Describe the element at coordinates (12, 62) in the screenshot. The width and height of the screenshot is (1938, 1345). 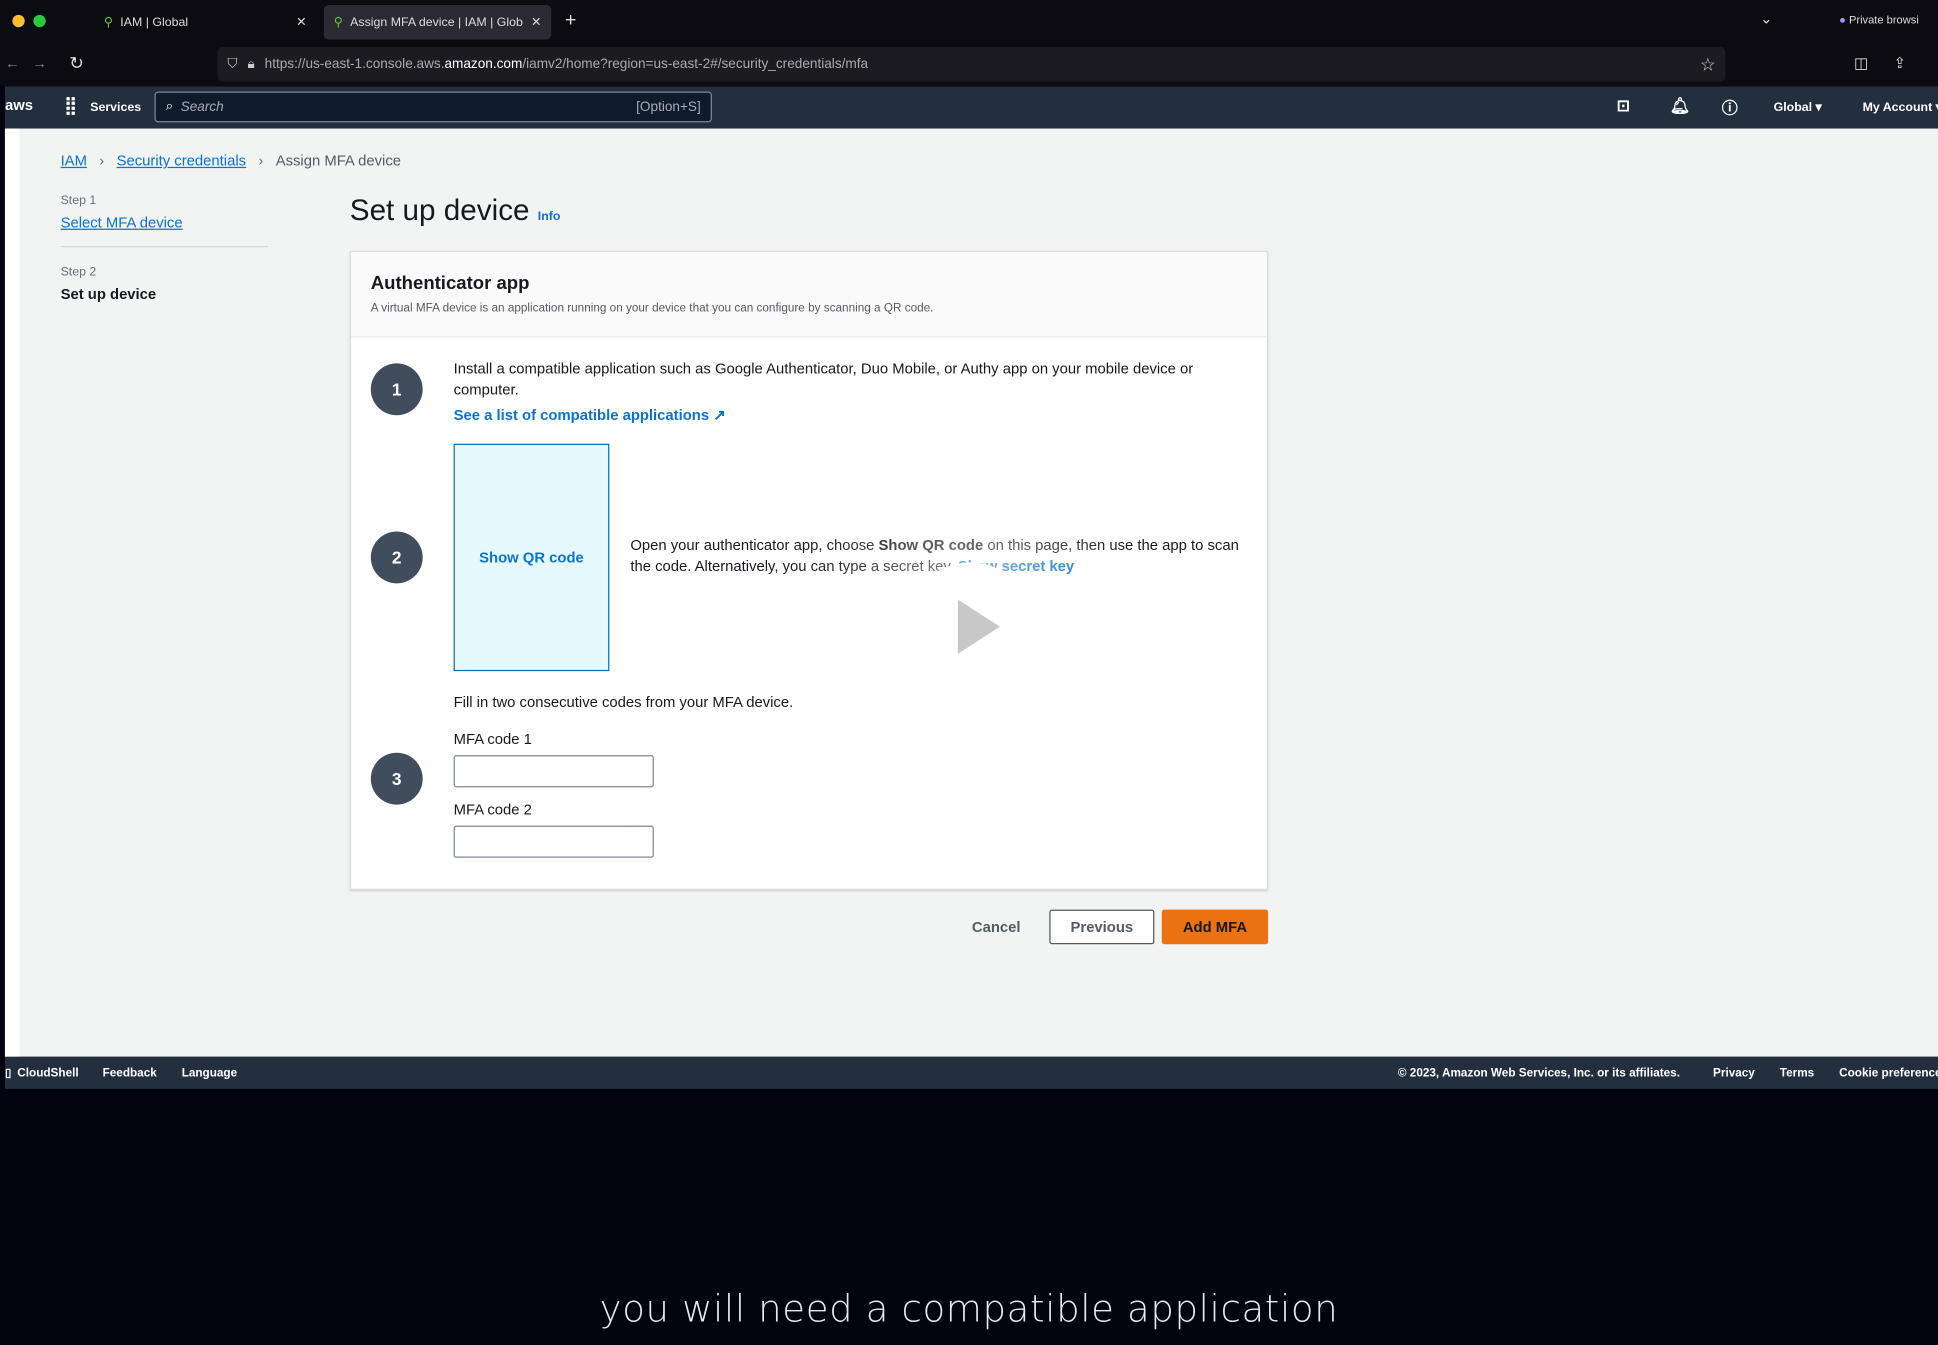
I see `back-icon: ←` at that location.